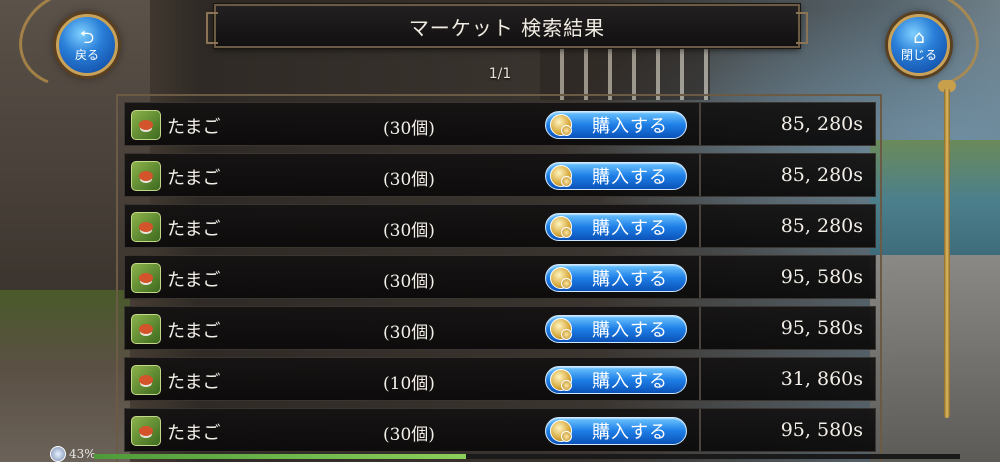 This screenshot has height=462, width=1000. Describe the element at coordinates (82, 454) in the screenshot. I see `status-percent: 43%` at that location.